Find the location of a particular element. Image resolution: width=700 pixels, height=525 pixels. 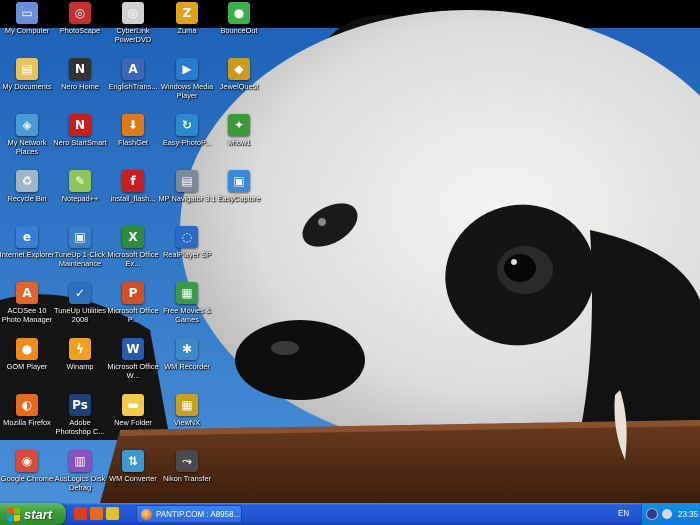

desktop-icon: ϟ Winamp is located at coordinates (80, 363).